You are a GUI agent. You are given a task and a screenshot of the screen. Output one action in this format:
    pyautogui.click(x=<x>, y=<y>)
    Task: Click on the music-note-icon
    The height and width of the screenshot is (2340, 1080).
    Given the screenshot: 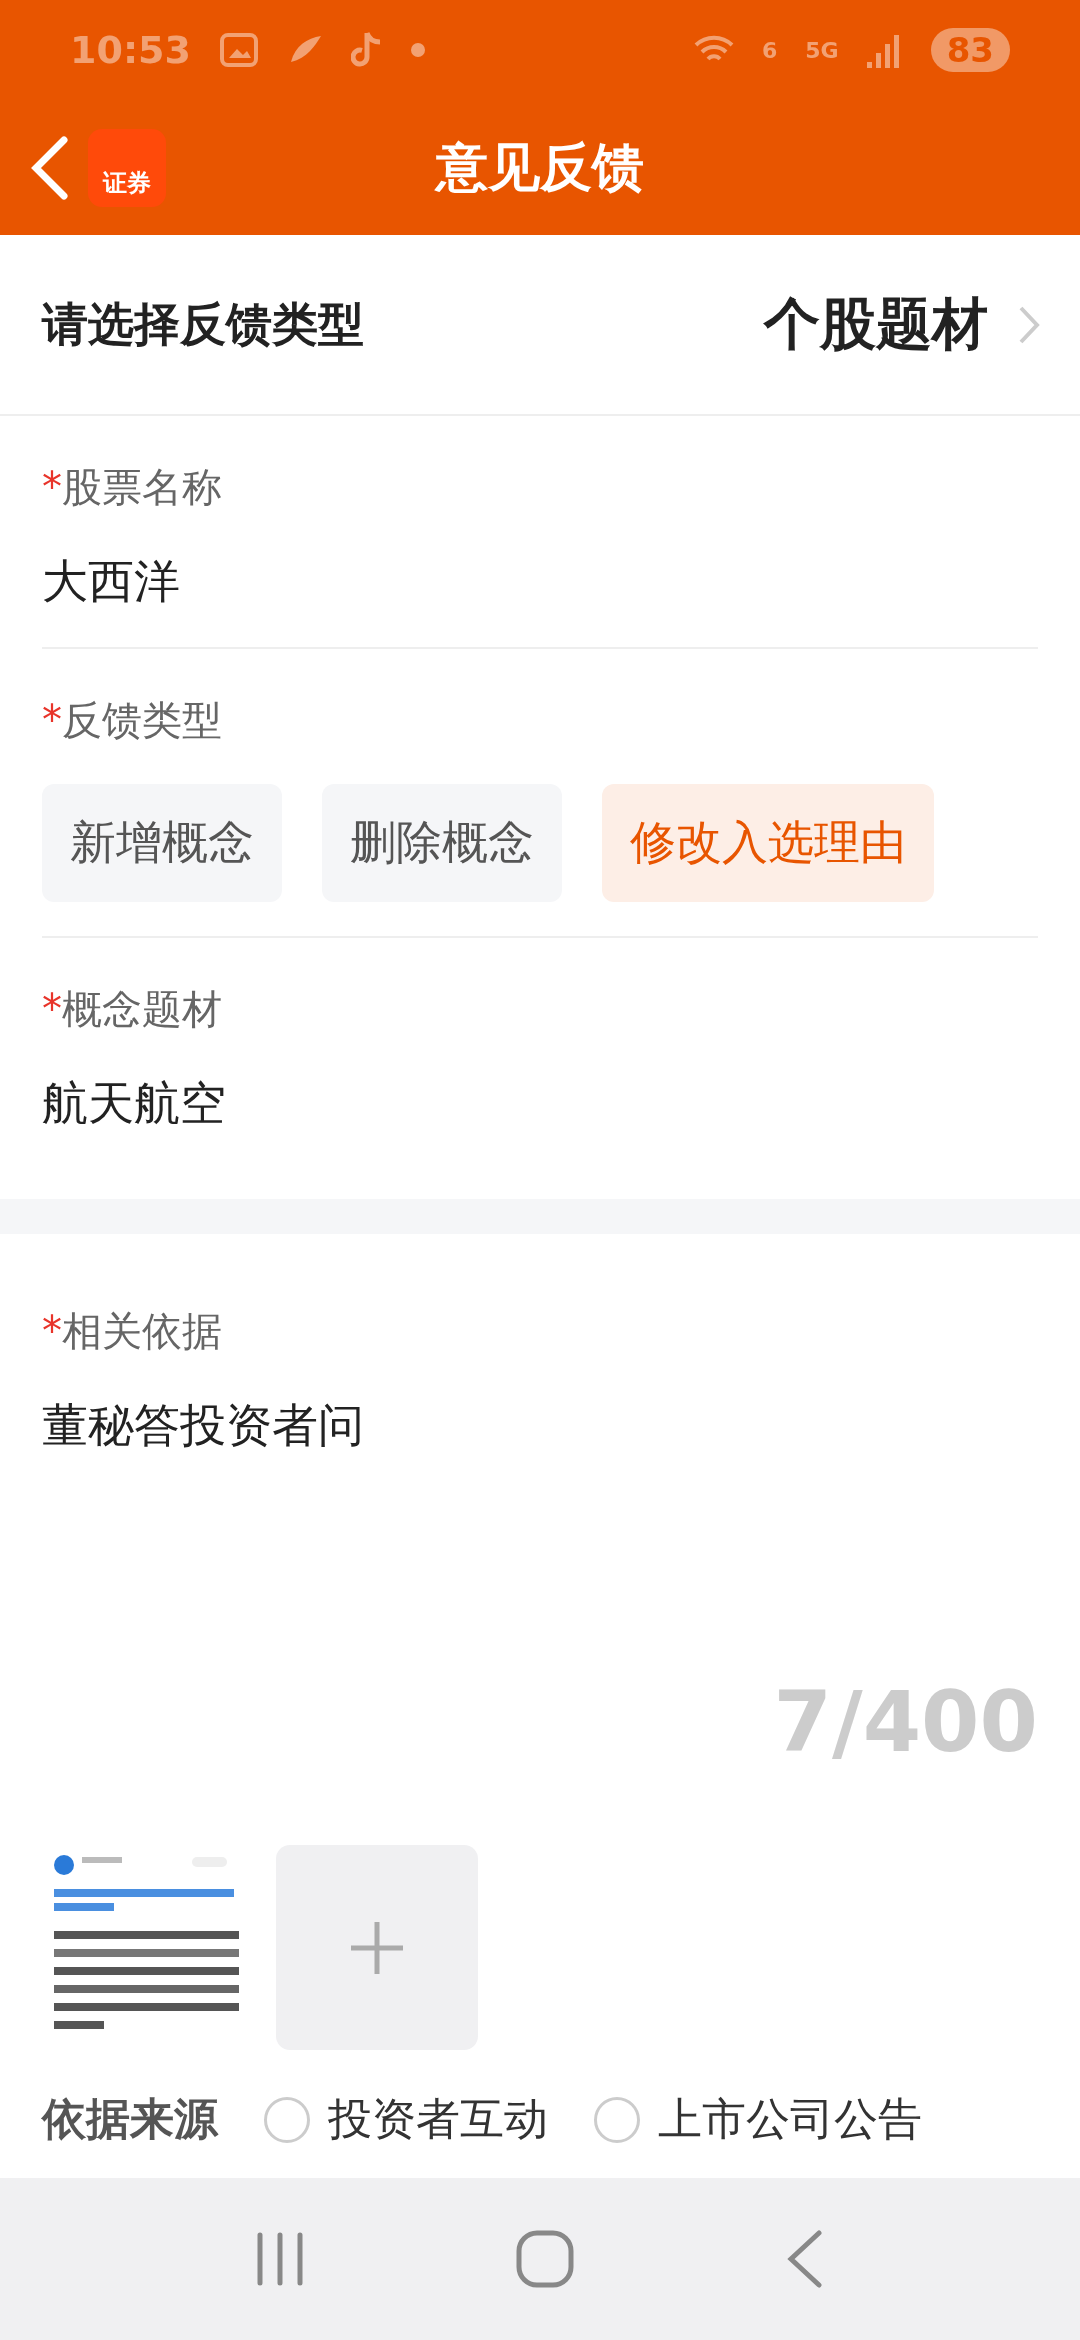 What is the action you would take?
    pyautogui.click(x=366, y=50)
    